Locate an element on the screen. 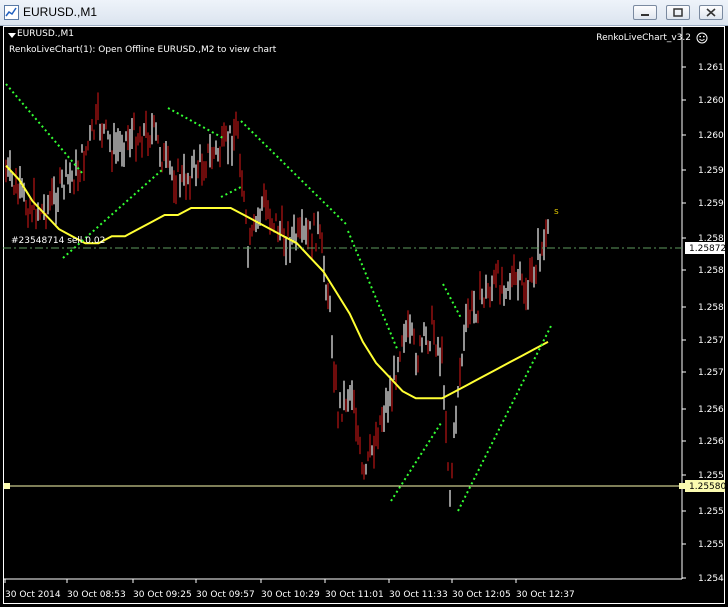 The height and width of the screenshot is (607, 728). current-price-label: 1.25872 is located at coordinates (707, 249).